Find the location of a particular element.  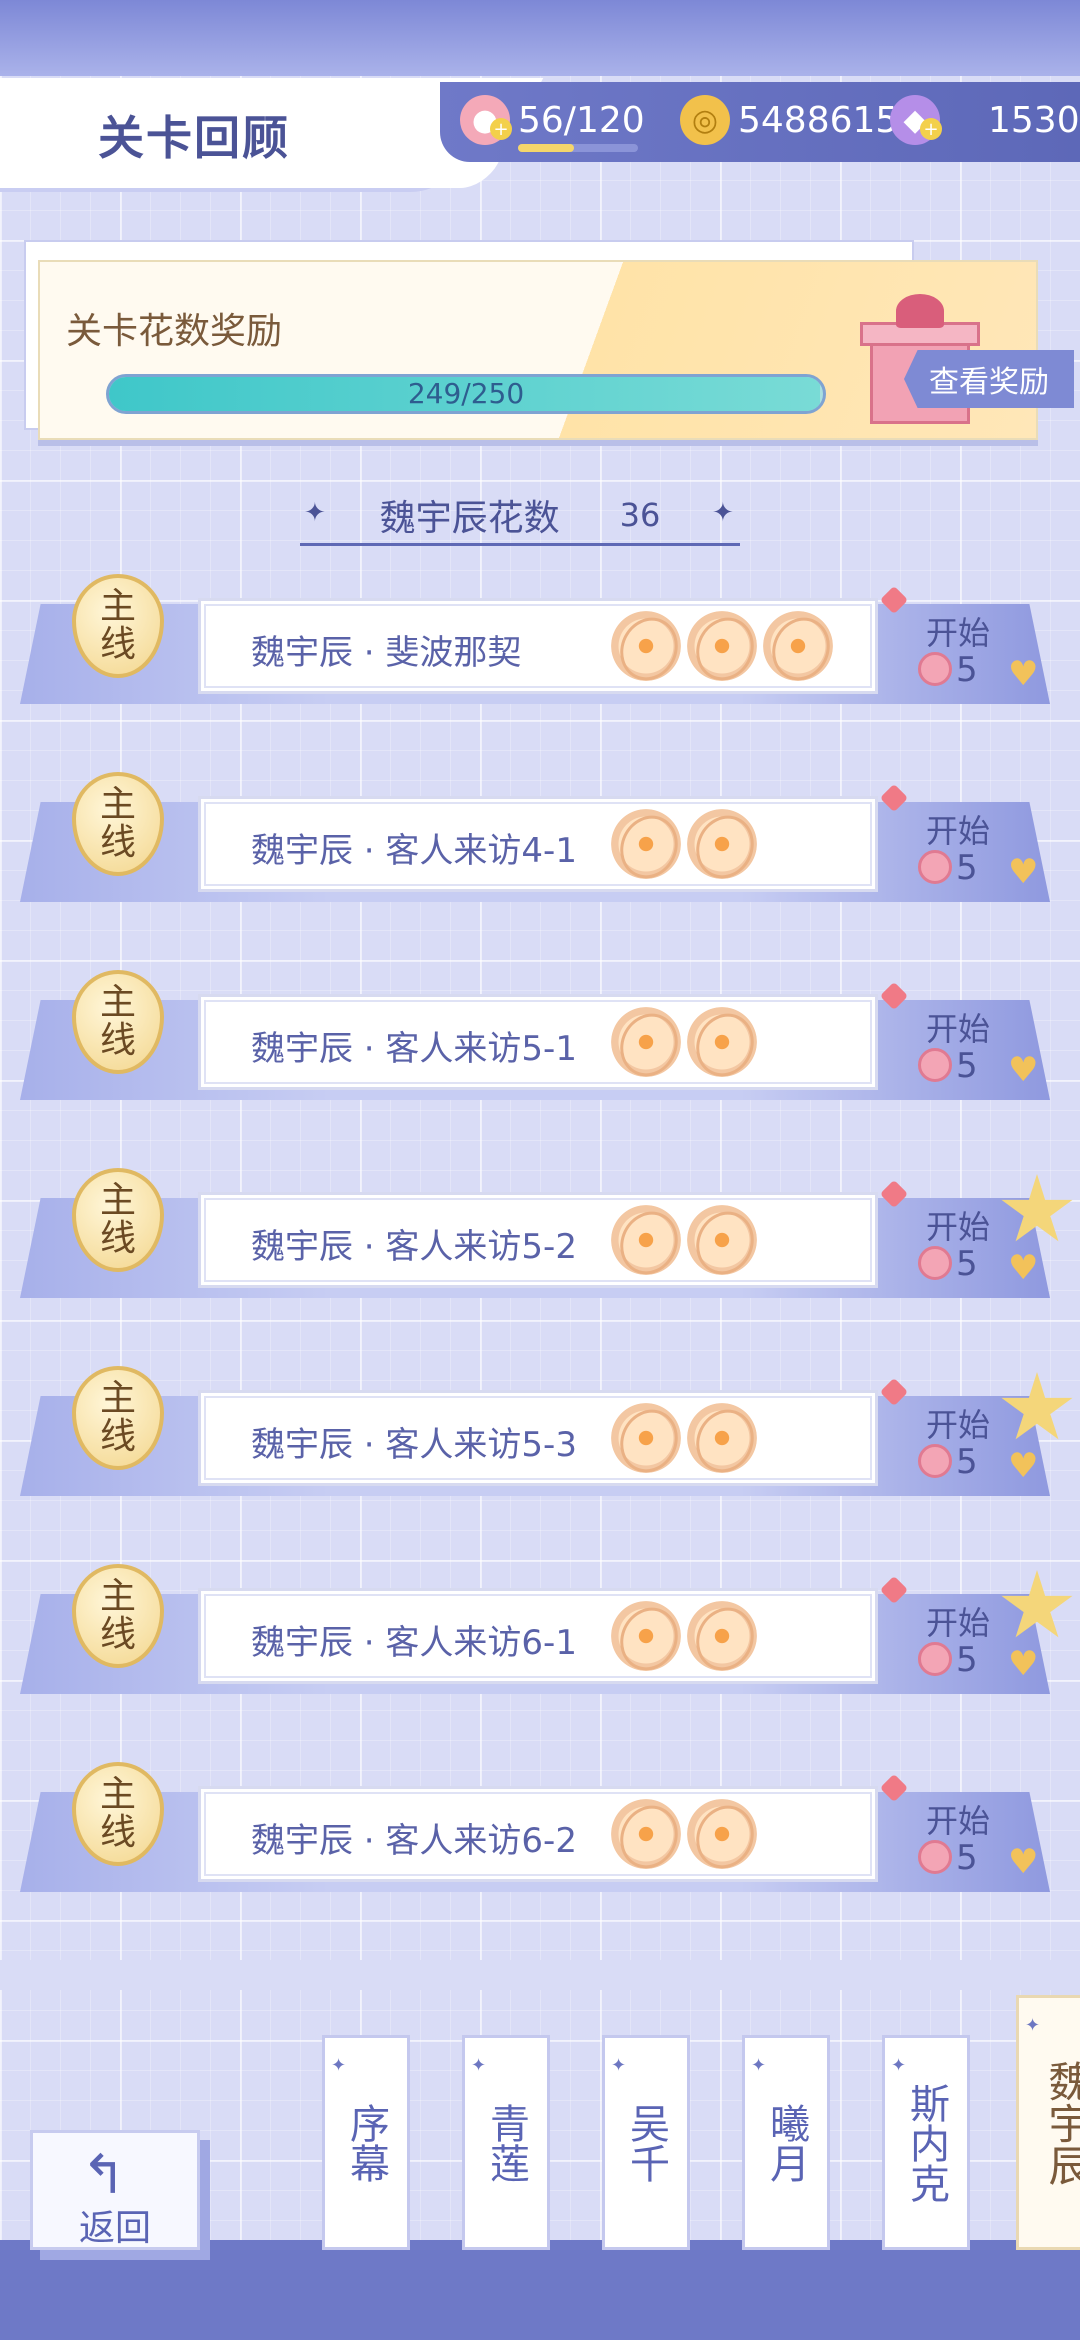

chapter-tab: ✦ 吴千 is located at coordinates (646, 2142).